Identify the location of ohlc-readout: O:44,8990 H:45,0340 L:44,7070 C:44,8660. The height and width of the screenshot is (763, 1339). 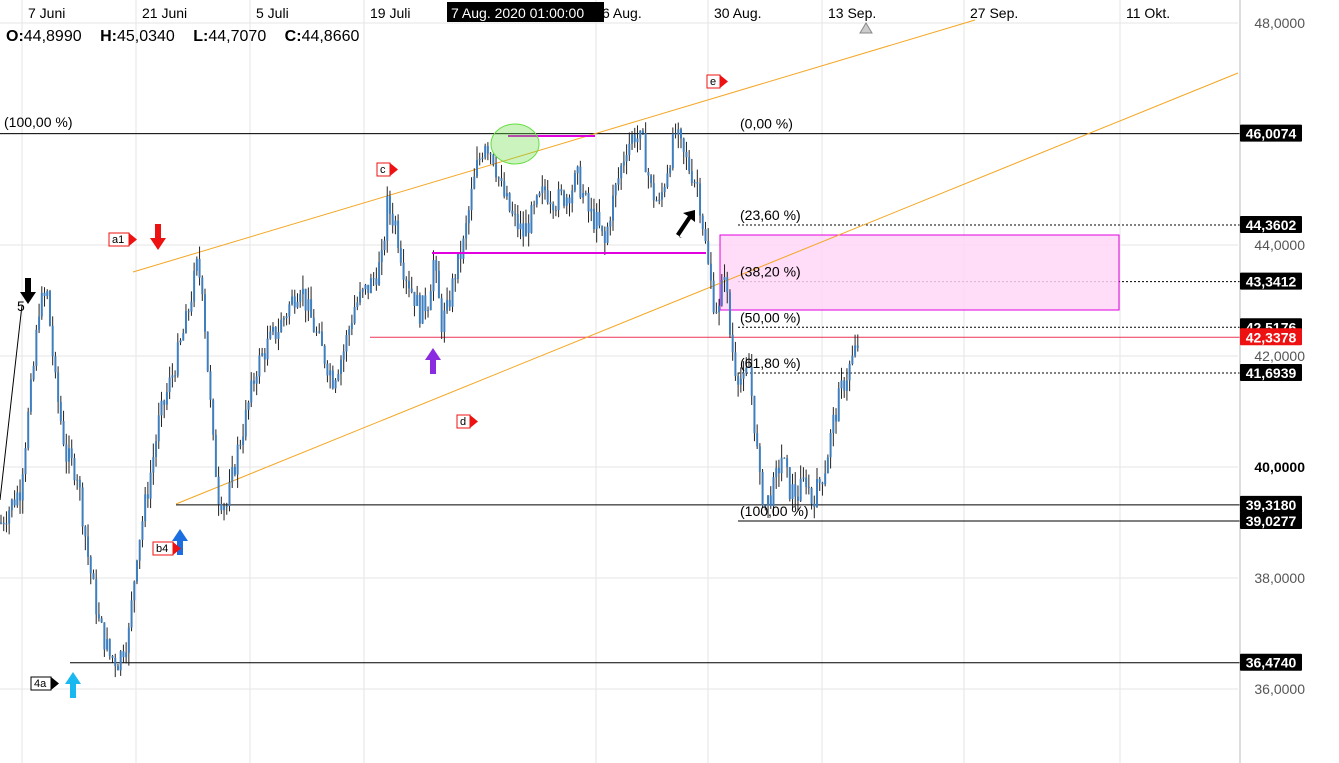
(189, 37).